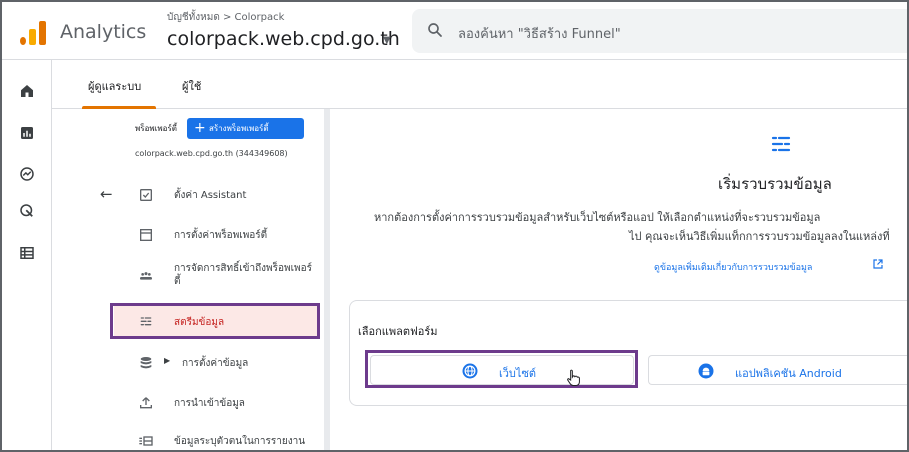 The image size is (909, 452). I want to click on plus-icon: +, so click(200, 128).